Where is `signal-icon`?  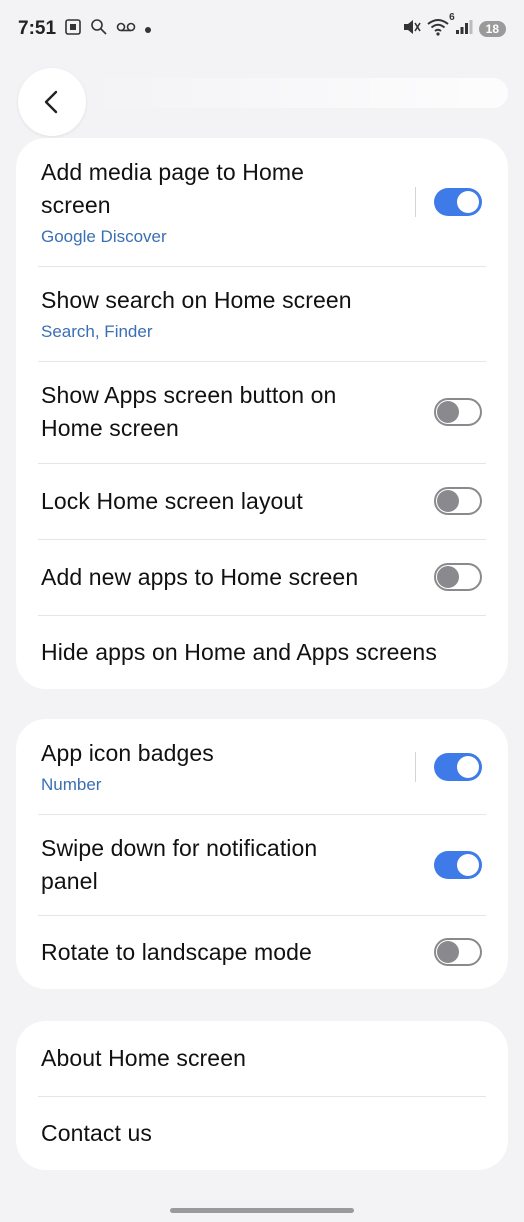
signal-icon is located at coordinates (464, 29).